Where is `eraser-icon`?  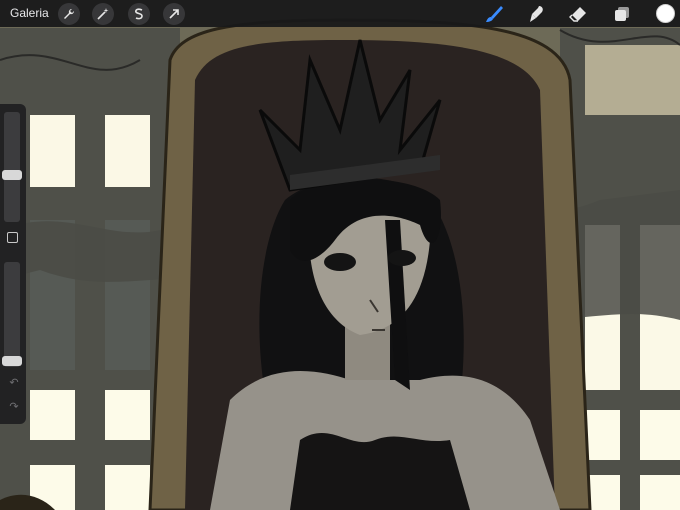 eraser-icon is located at coordinates (578, 14).